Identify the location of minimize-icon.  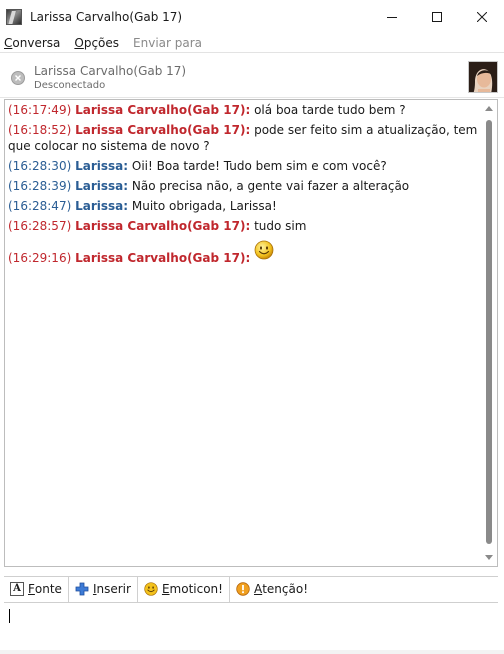
(391, 17).